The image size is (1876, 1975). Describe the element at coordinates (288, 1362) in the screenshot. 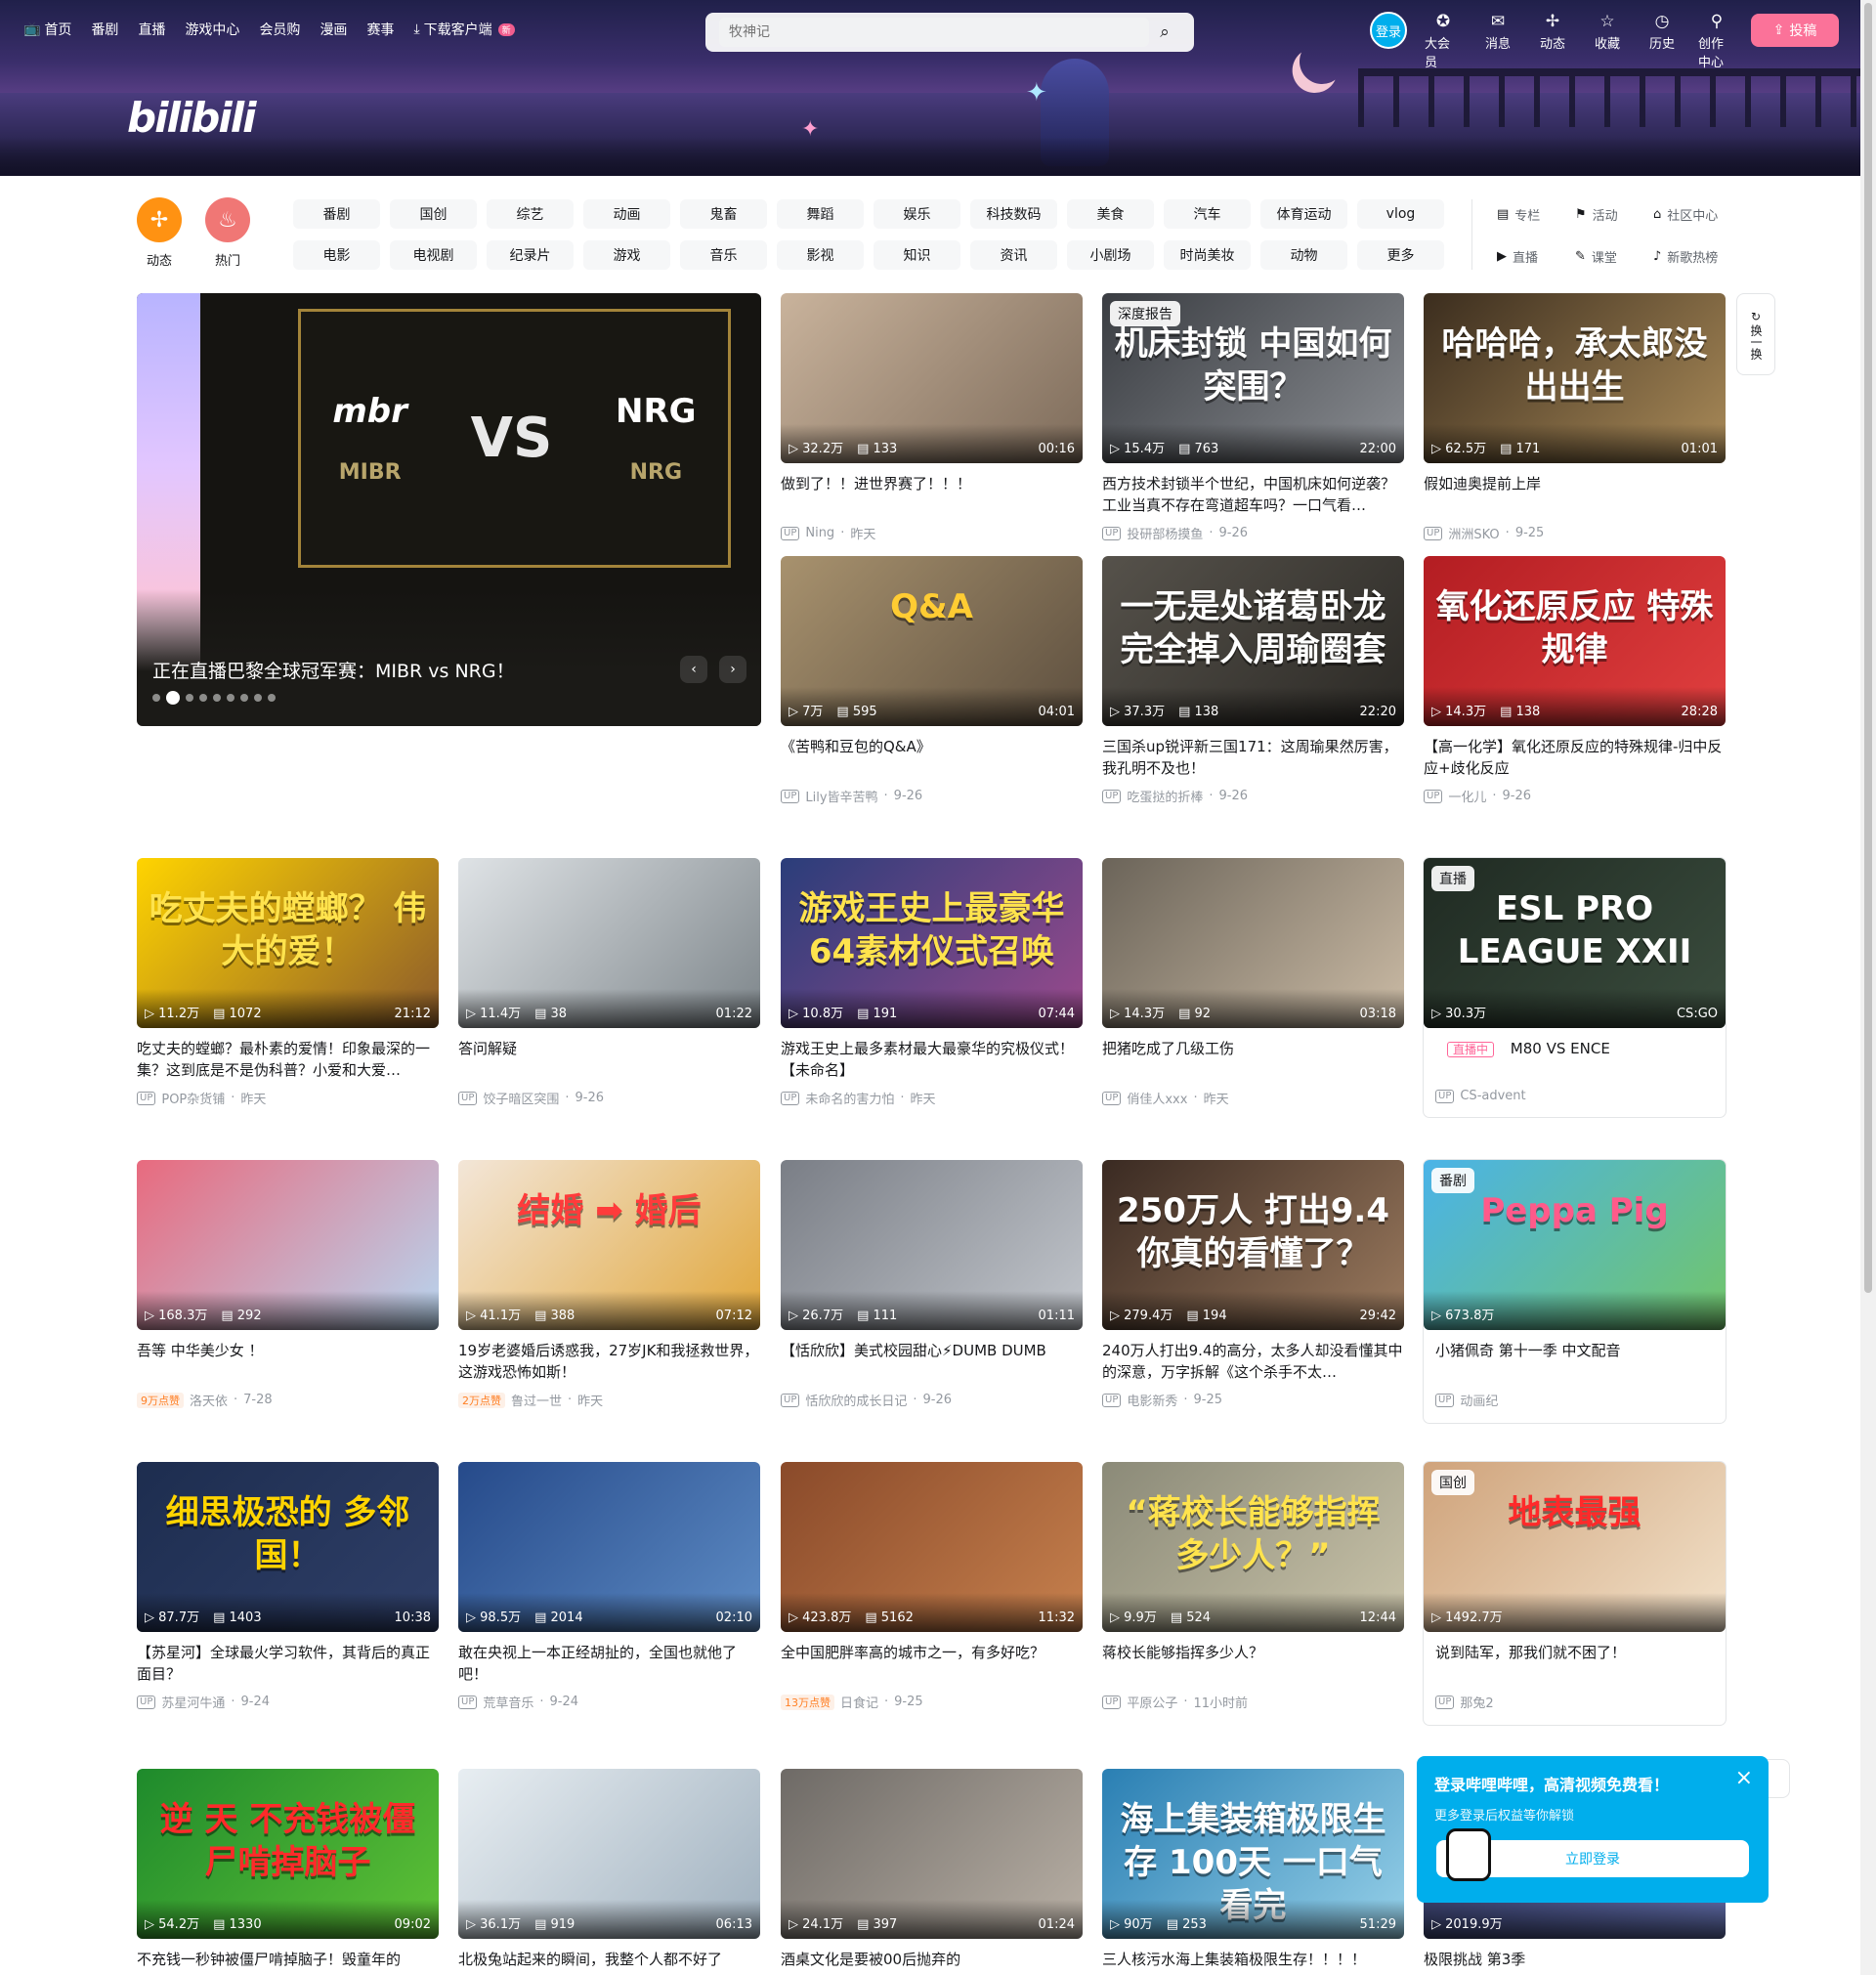

I see `video-title: 吾等 中华美少女 ！` at that location.